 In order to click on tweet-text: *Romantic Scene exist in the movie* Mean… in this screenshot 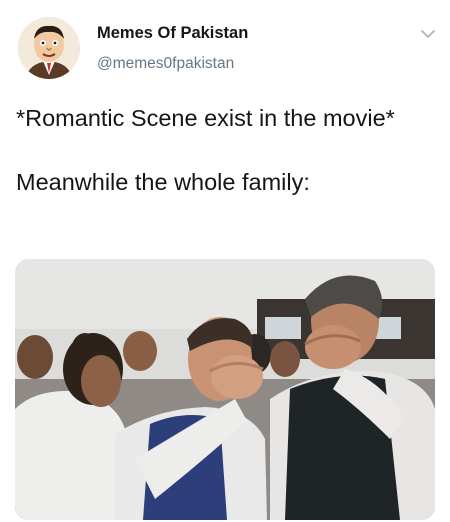, I will do `click(205, 150)`.